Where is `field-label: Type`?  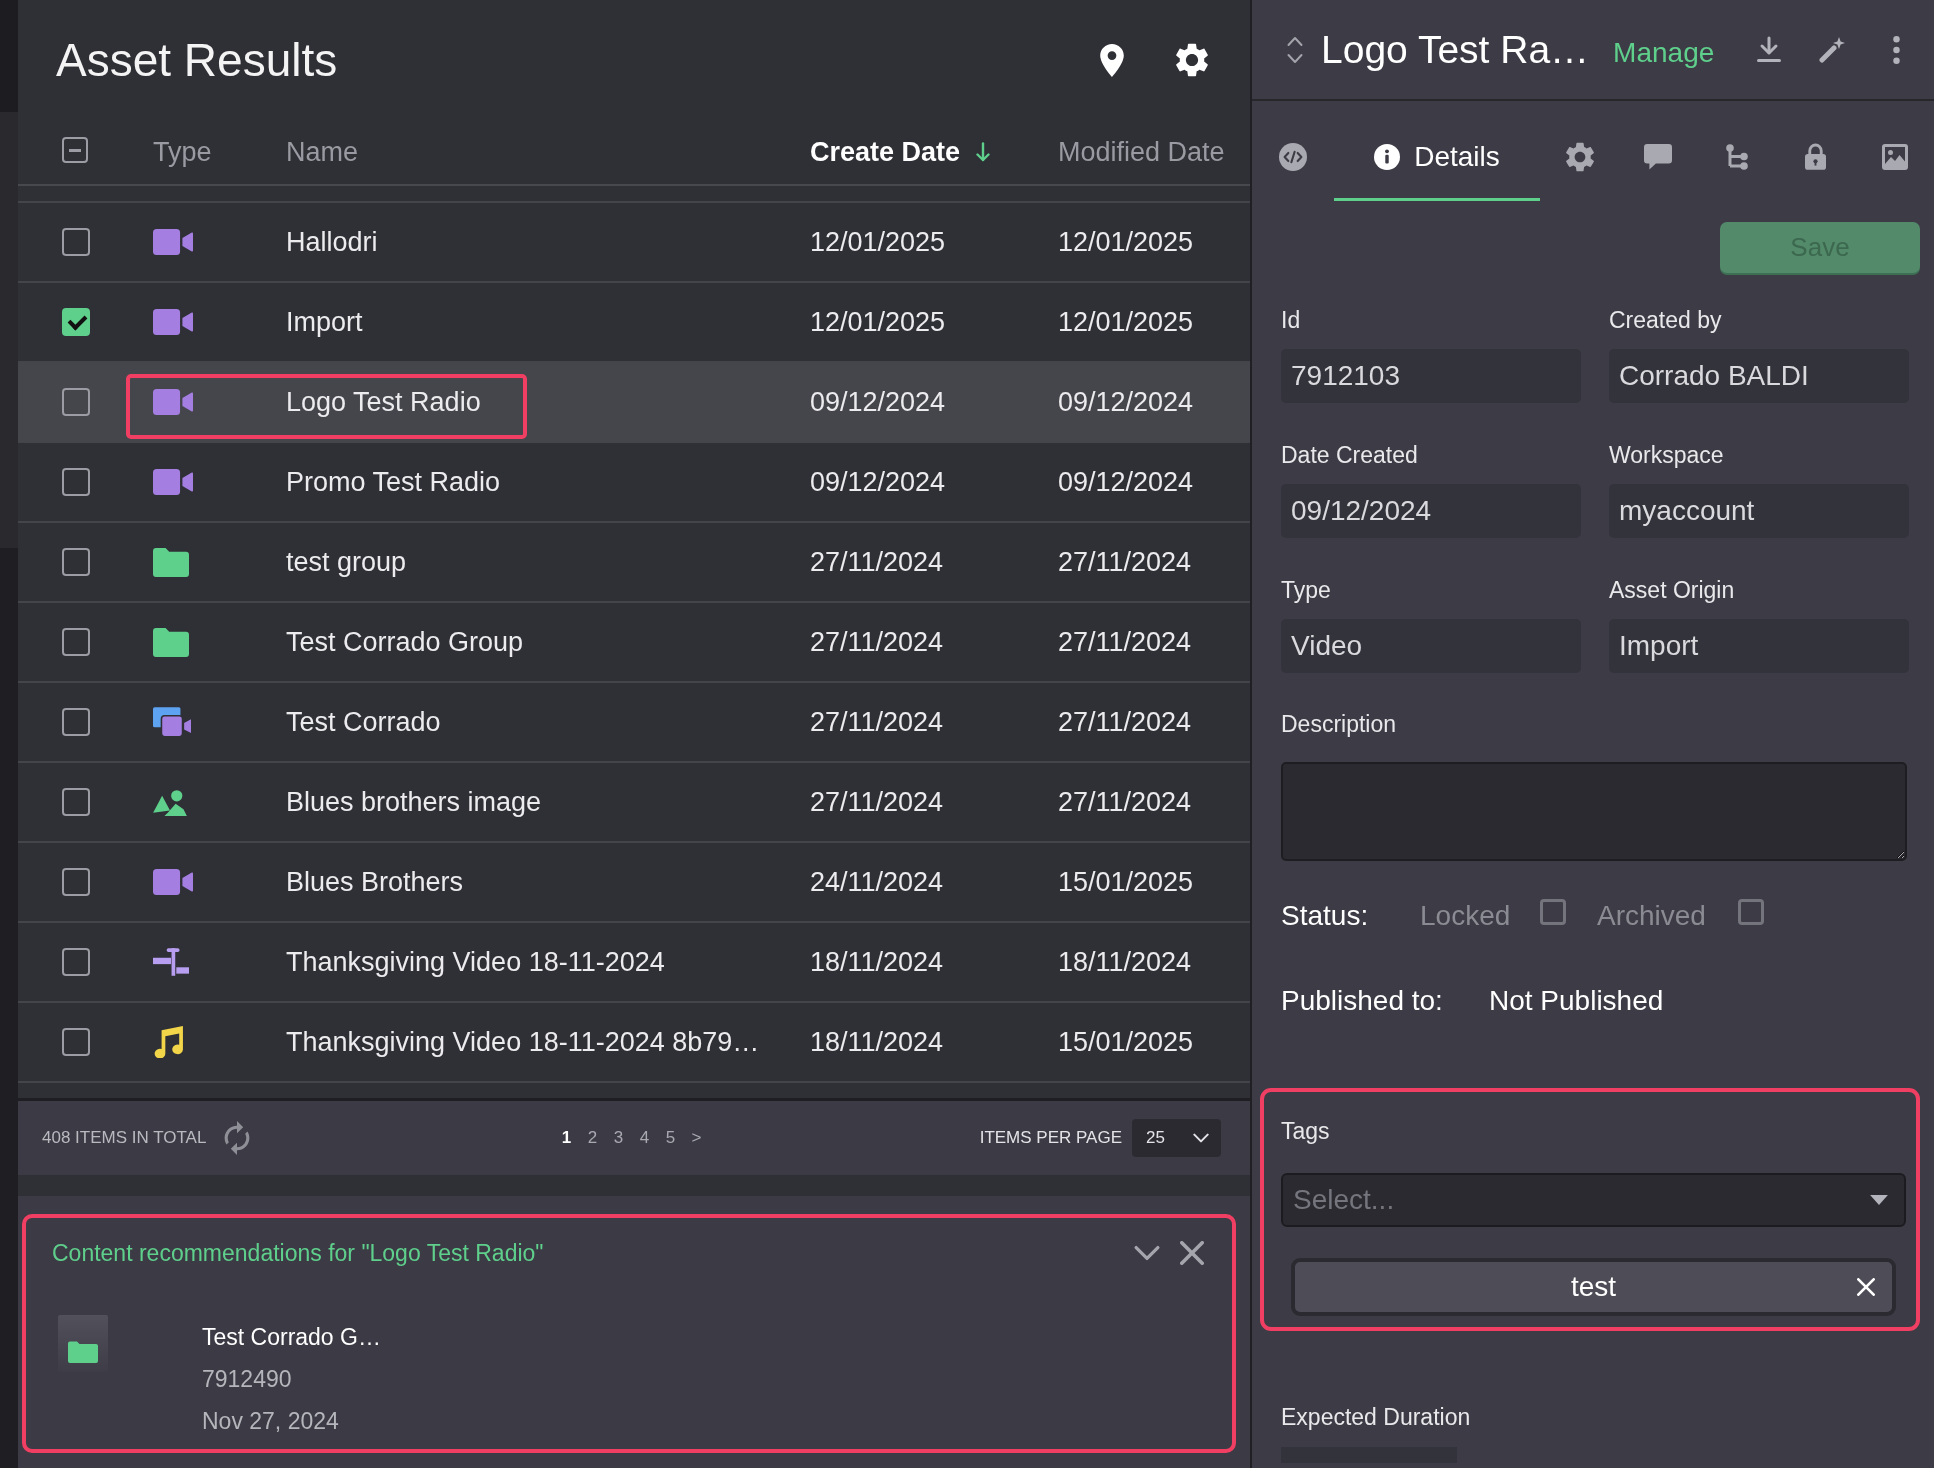 field-label: Type is located at coordinates (1306, 590).